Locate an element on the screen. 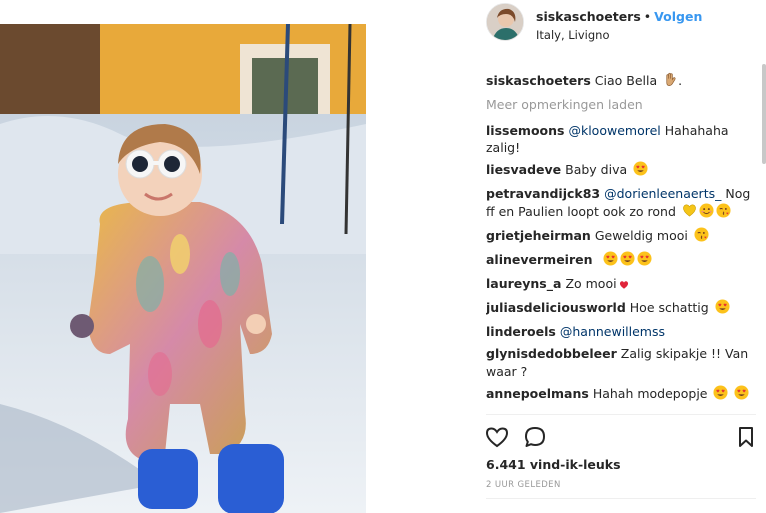  comment-item: laureyns_a Zo mooi is located at coordinates (622, 285).